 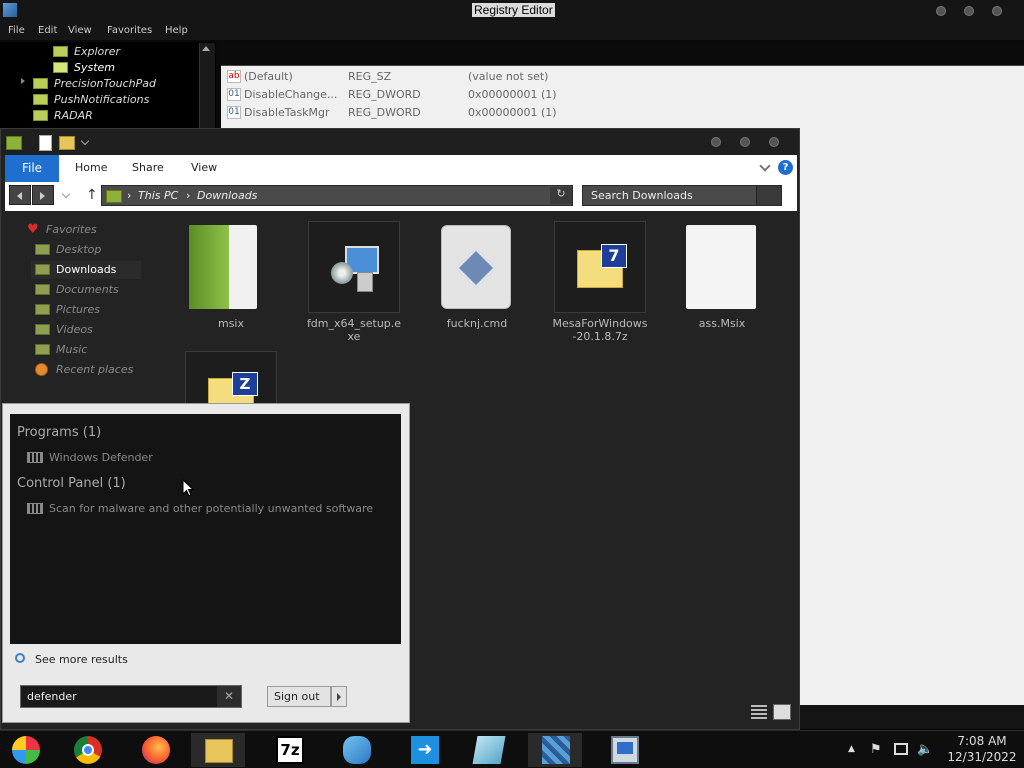 I want to click on see-more-results-link: See more results, so click(x=85, y=660).